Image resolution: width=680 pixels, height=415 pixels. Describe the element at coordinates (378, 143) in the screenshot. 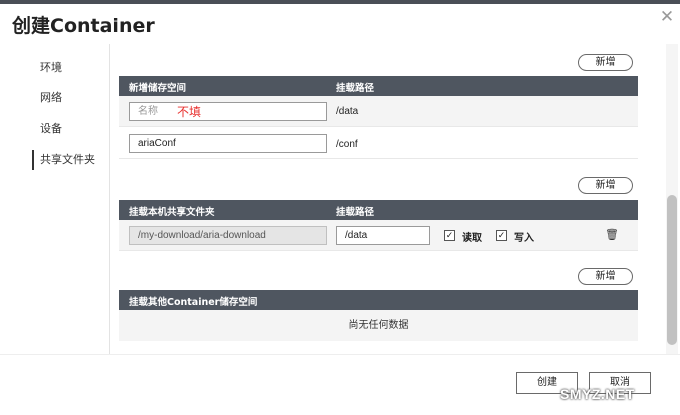

I see `storage-row: ariaConf /conf` at that location.